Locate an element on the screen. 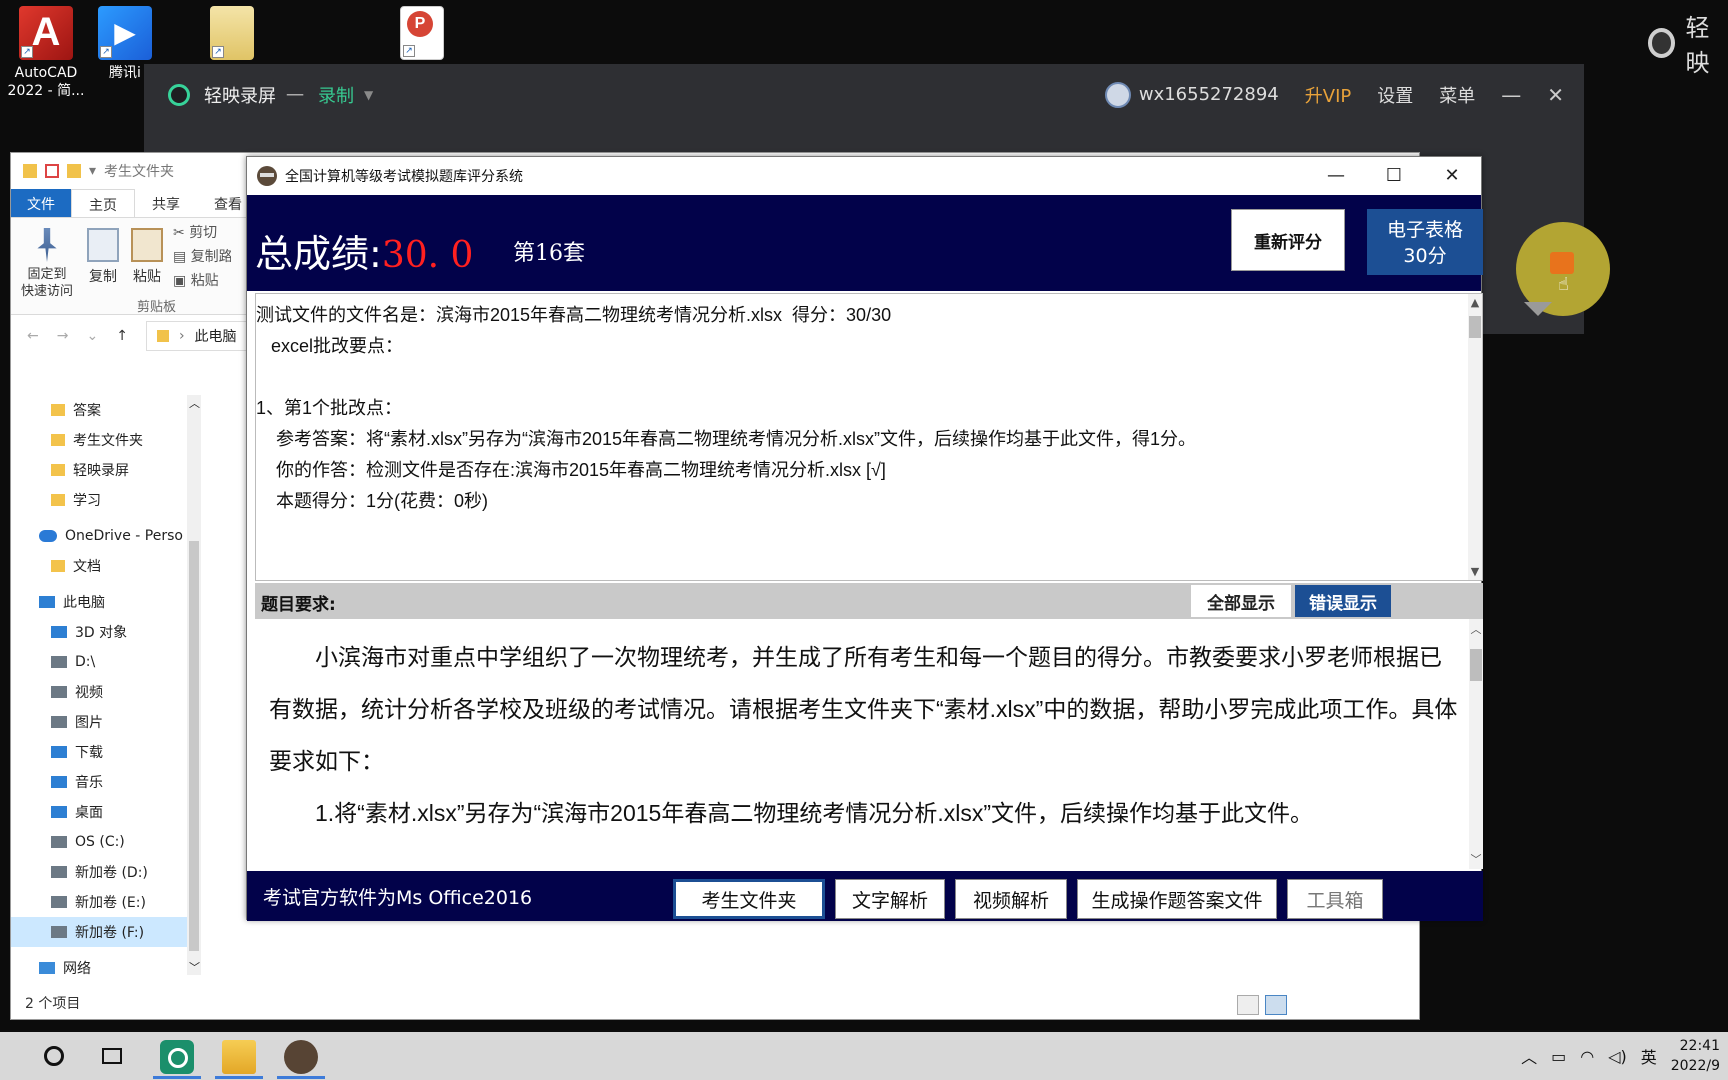  nav-item-label: 学习 is located at coordinates (87, 501).